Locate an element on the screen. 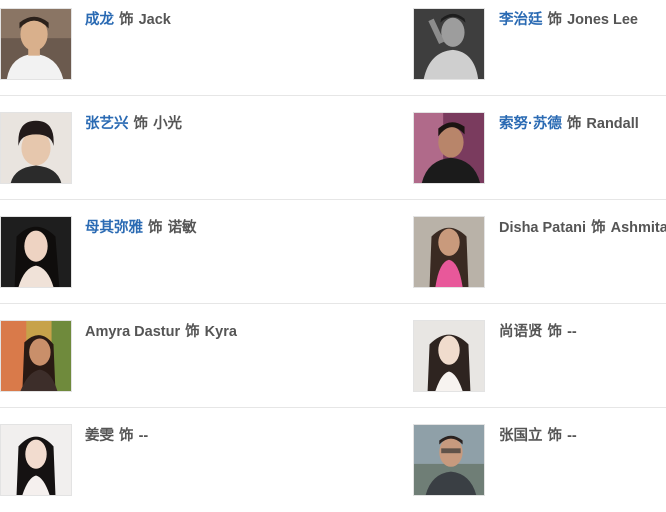  actor-name-link: 母其弥雅 is located at coordinates (114, 228).